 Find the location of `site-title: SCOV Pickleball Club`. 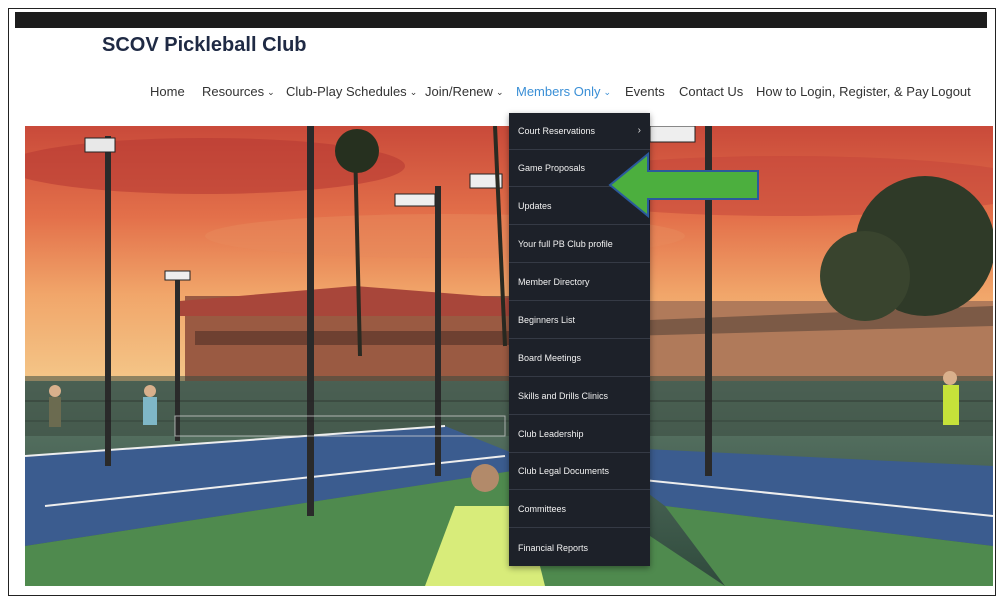

site-title: SCOV Pickleball Club is located at coordinates (204, 45).